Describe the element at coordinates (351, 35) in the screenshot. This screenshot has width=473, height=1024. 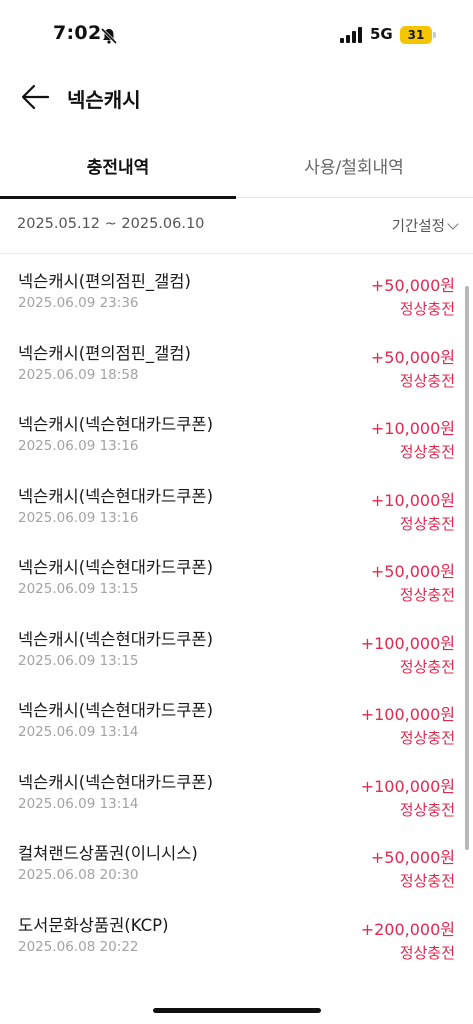
I see `signal-bars-icon` at that location.